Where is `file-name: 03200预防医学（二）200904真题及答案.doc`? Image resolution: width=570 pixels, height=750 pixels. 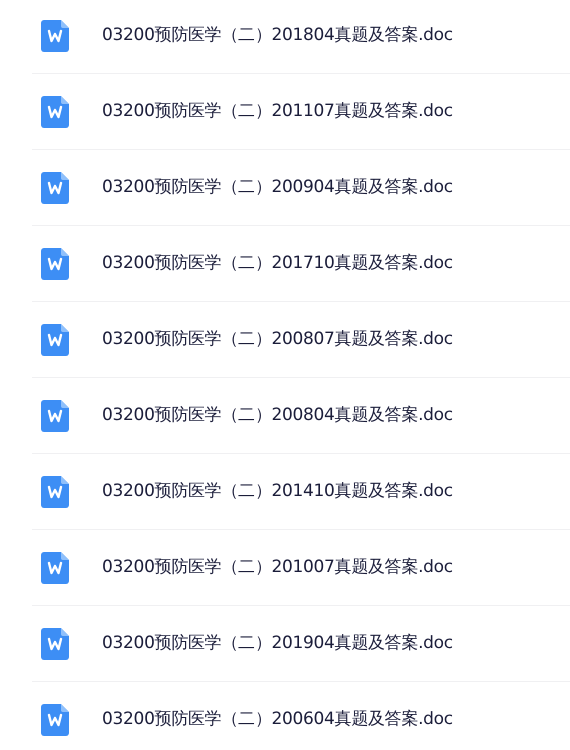 file-name: 03200预防医学（二）200904真题及答案.doc is located at coordinates (277, 187).